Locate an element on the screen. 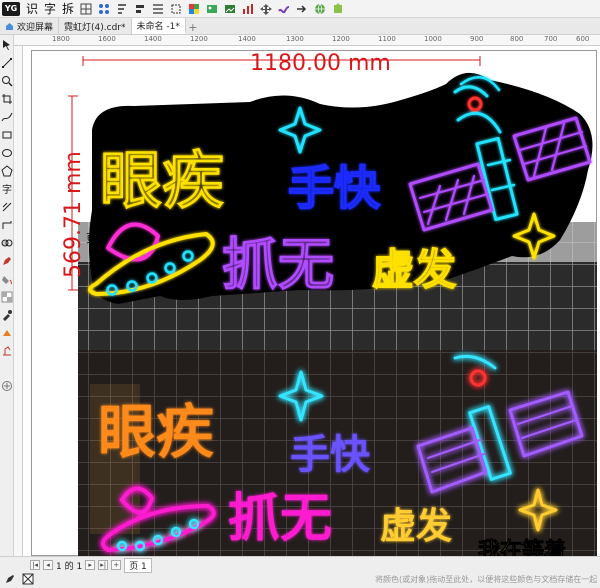  wave-icon is located at coordinates (284, 9).